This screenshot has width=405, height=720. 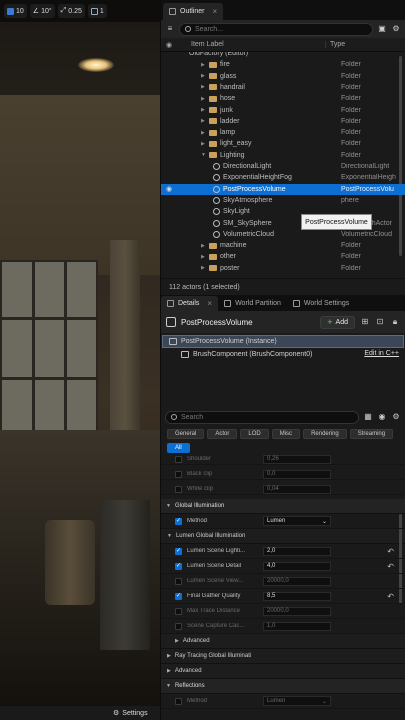 What do you see at coordinates (283, 506) in the screenshot?
I see `section-global-illumination: ▼ Global Illumination` at bounding box center [283, 506].